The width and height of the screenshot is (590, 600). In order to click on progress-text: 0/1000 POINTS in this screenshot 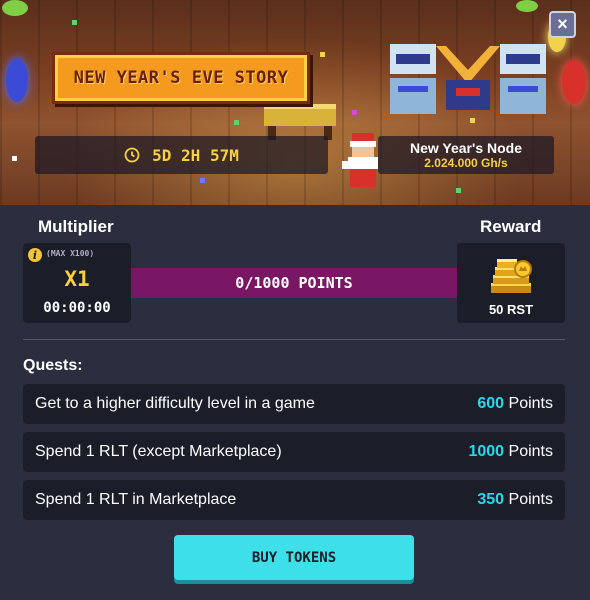, I will do `click(294, 283)`.